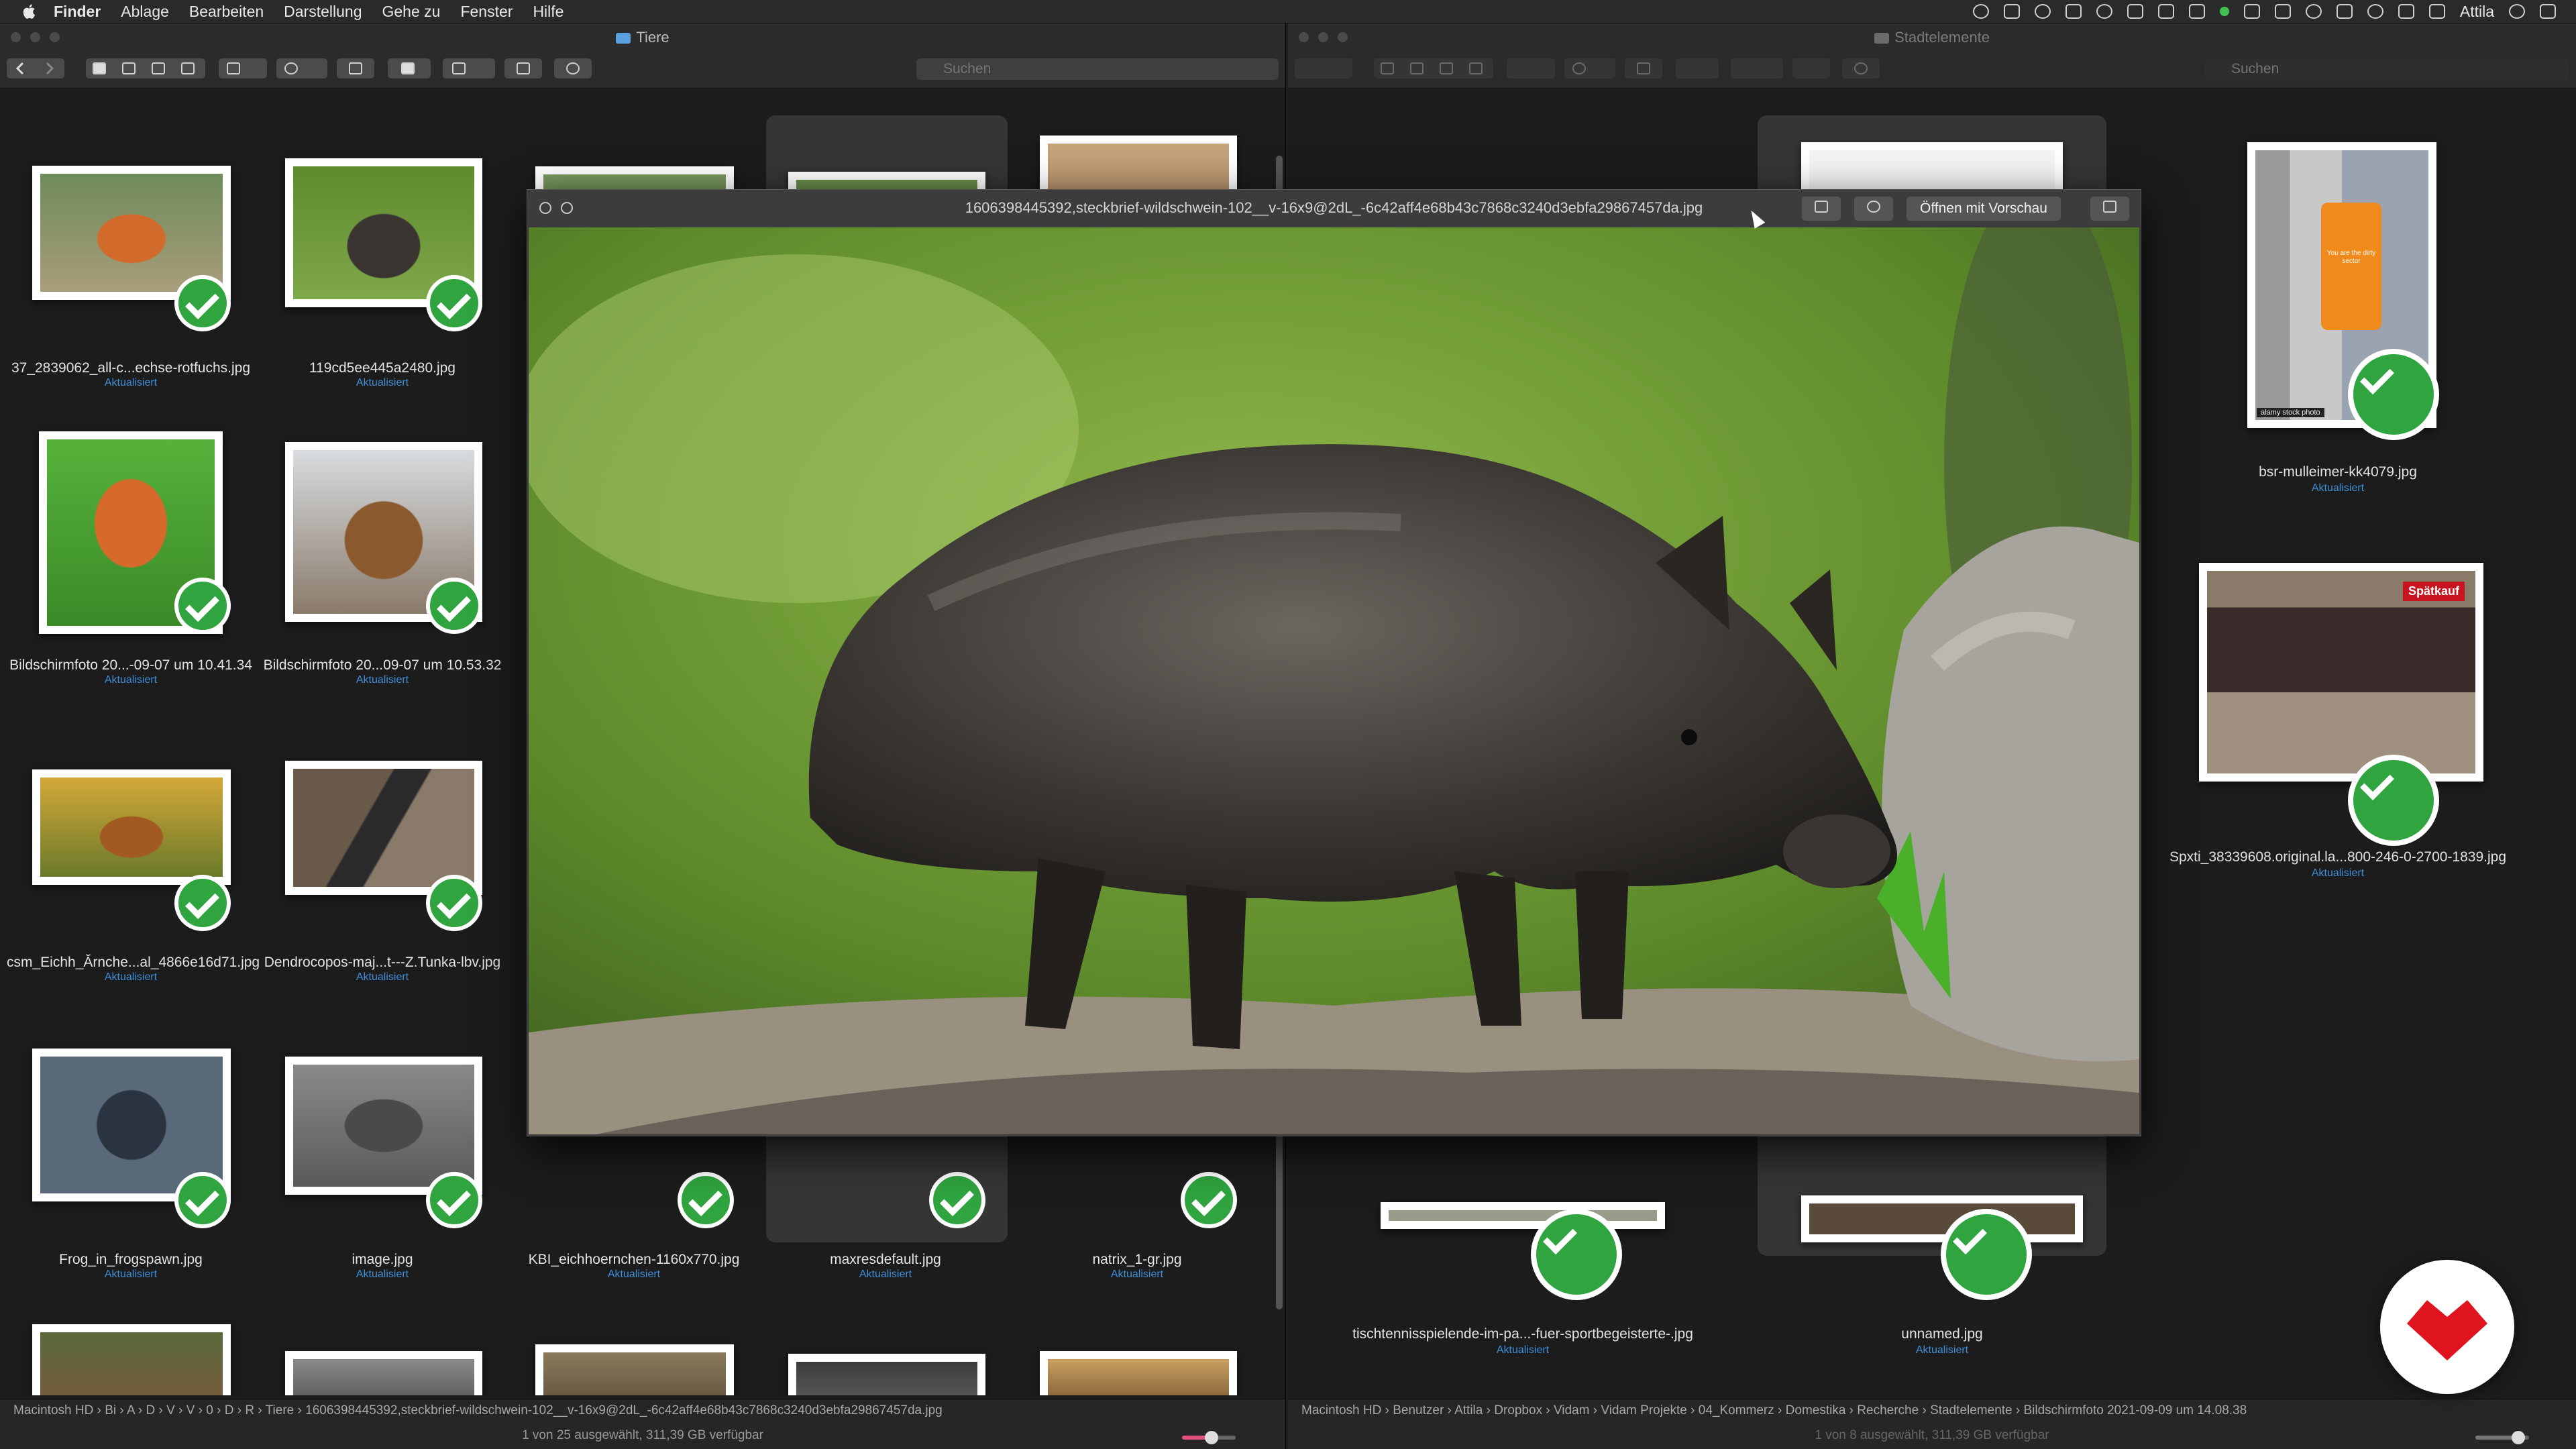  Describe the element at coordinates (2436, 11) in the screenshot. I see `control-center-icon` at that location.